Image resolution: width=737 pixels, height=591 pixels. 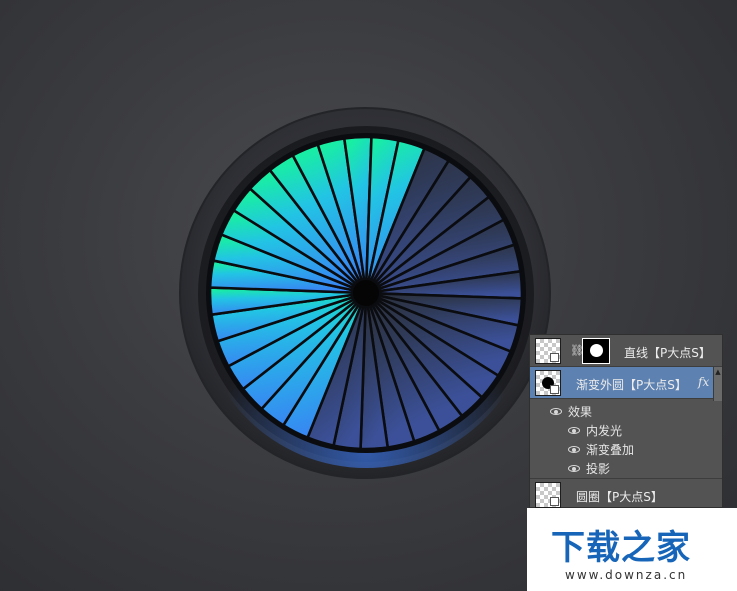 I want to click on layer-row-line: ⛓ 直线【P大点S】, so click(x=626, y=351).